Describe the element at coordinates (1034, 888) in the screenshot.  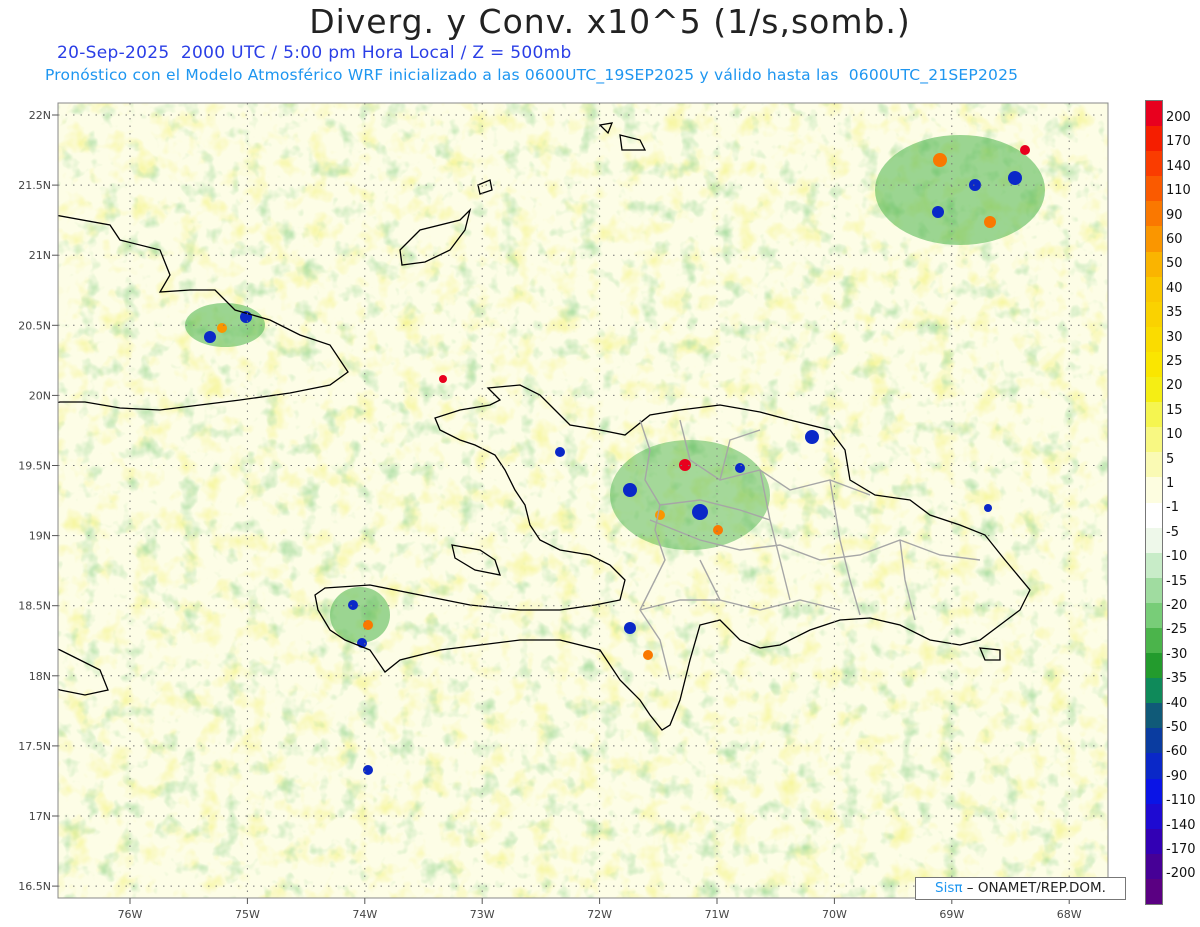
I see `credit-org: – ONAMET/REP.DOM.` at that location.